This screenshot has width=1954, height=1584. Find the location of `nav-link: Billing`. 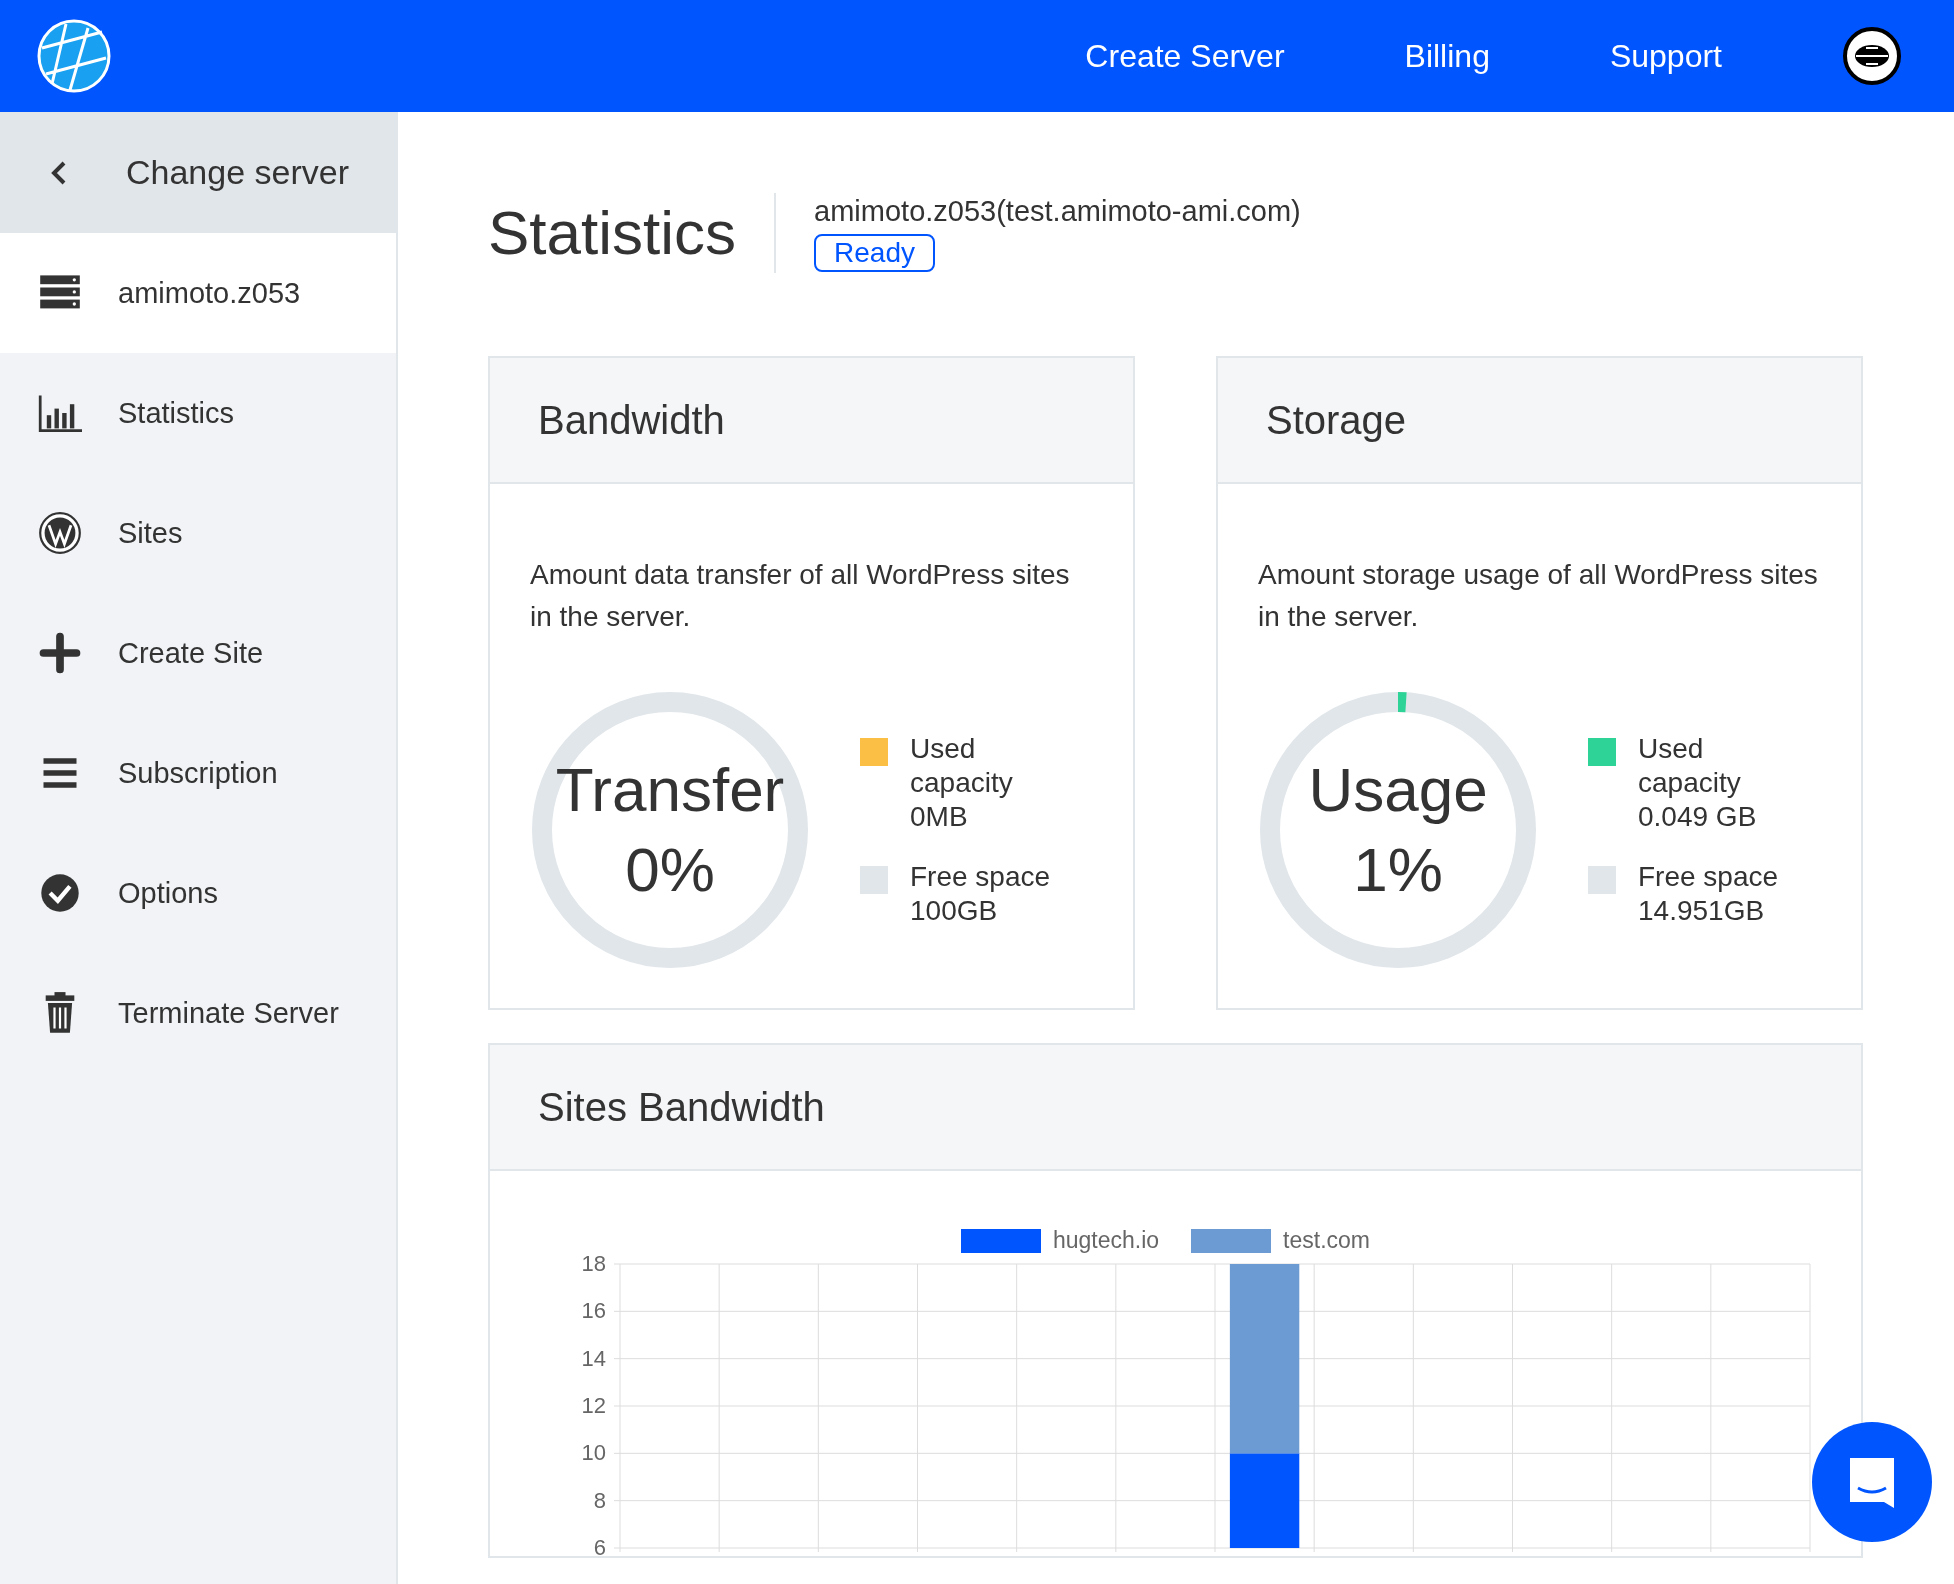

nav-link: Billing is located at coordinates (1447, 56).